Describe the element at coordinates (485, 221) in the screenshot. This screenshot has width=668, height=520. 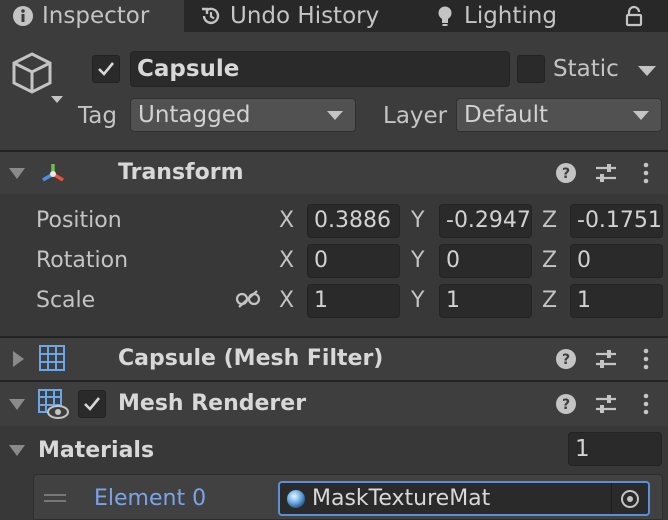
I see `position-y-field: -0.2947` at that location.